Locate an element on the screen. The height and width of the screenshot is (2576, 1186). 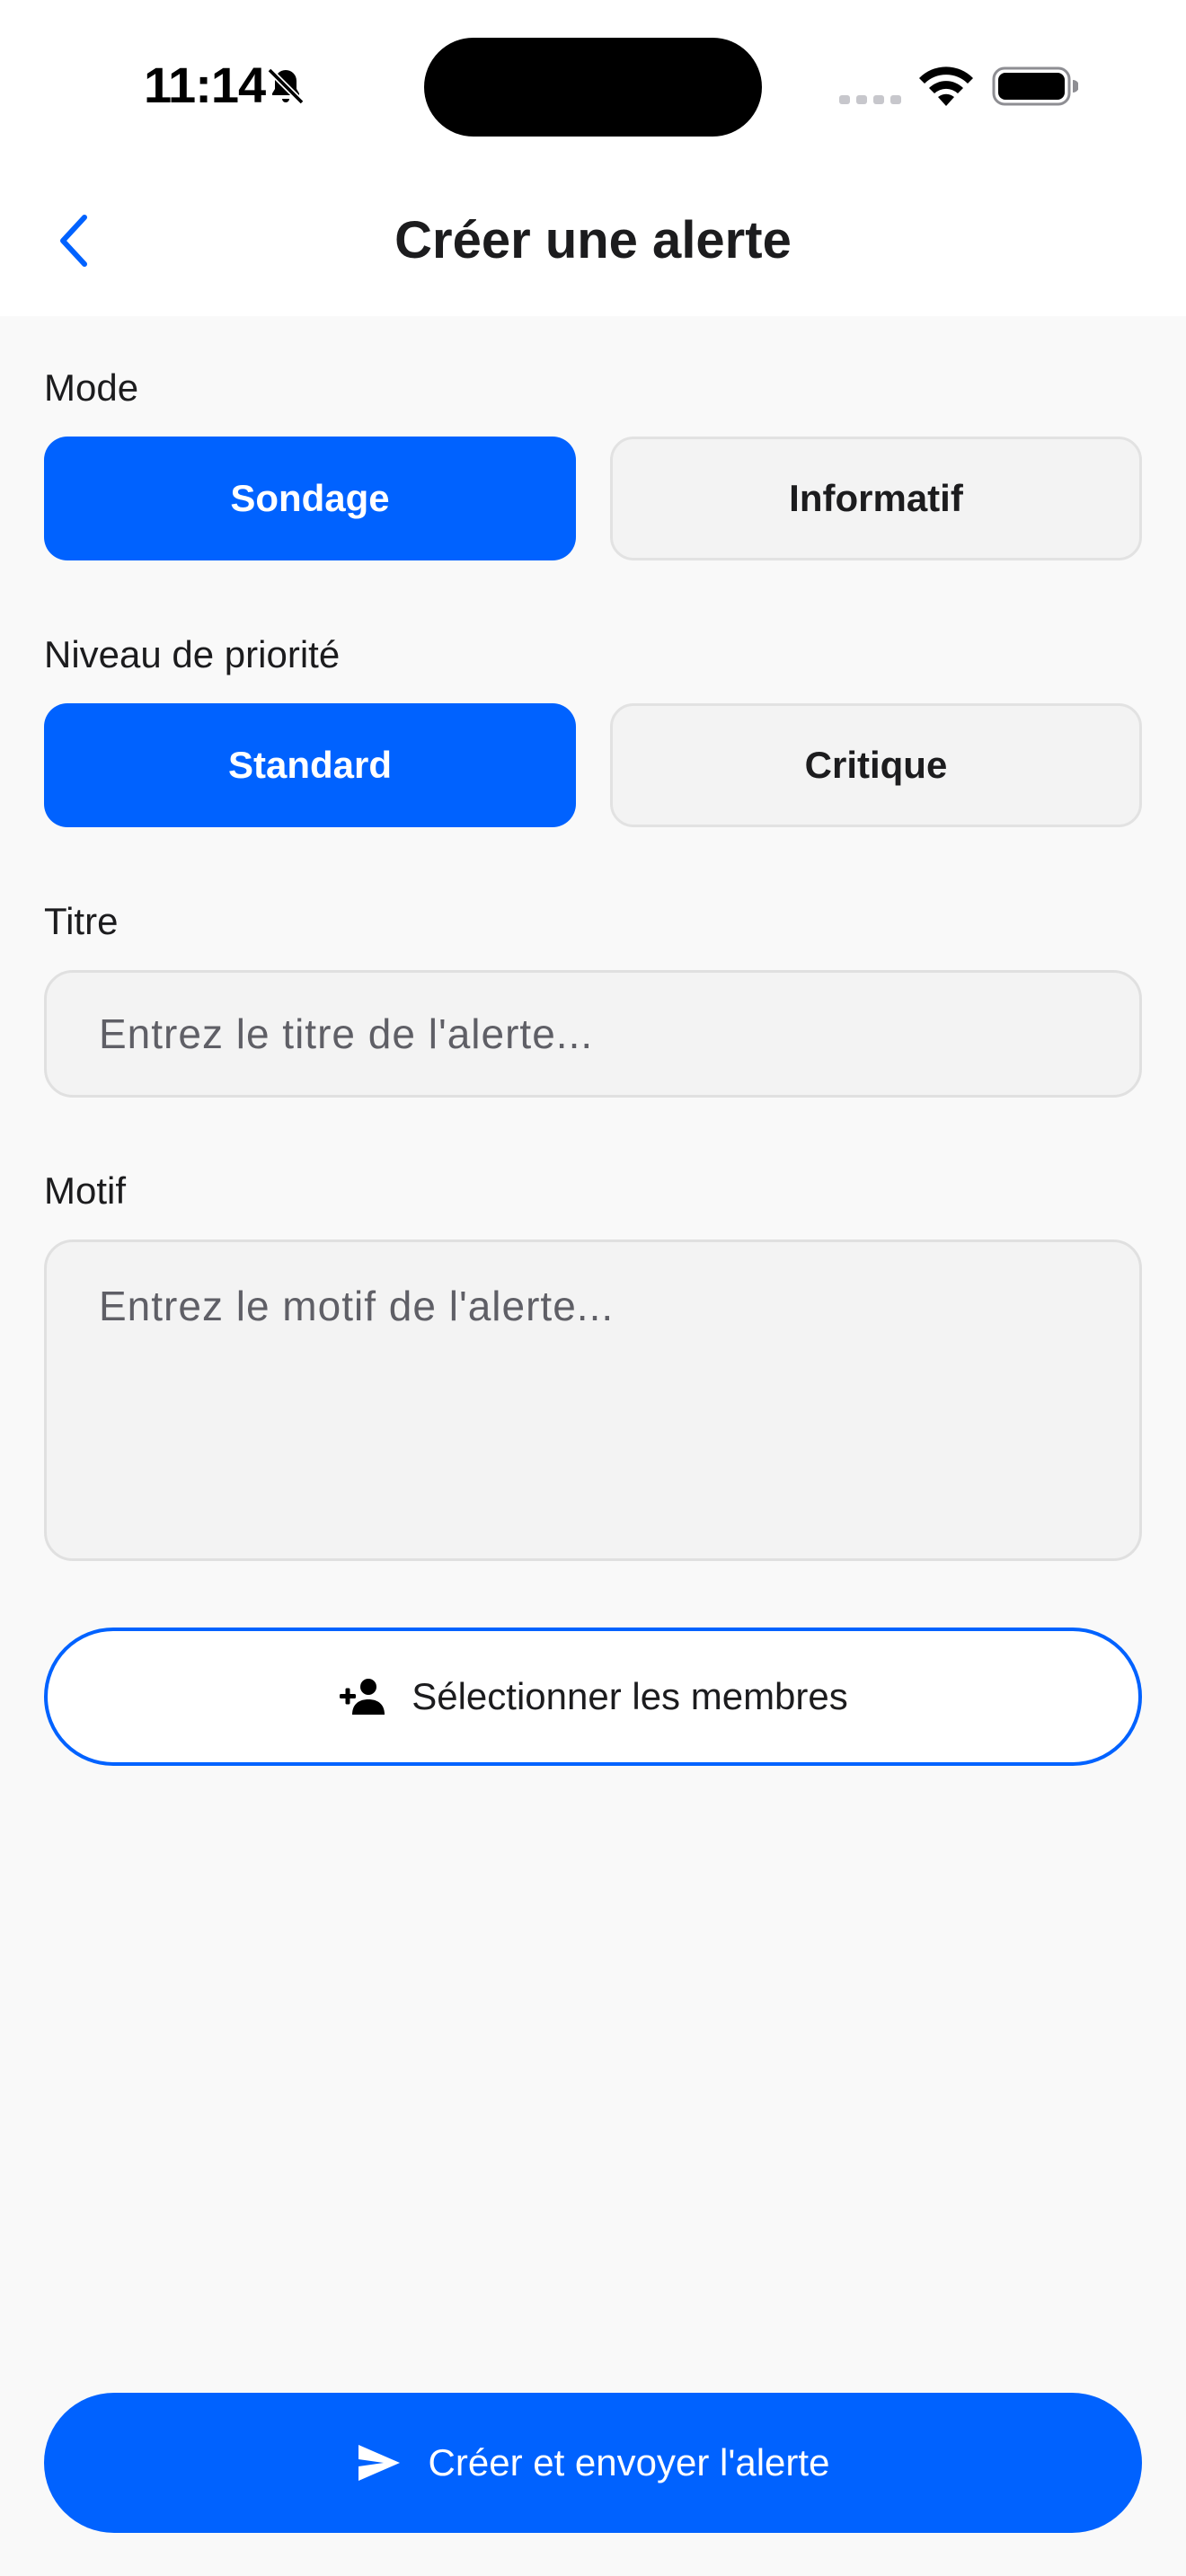
title-input is located at coordinates (593, 1034).